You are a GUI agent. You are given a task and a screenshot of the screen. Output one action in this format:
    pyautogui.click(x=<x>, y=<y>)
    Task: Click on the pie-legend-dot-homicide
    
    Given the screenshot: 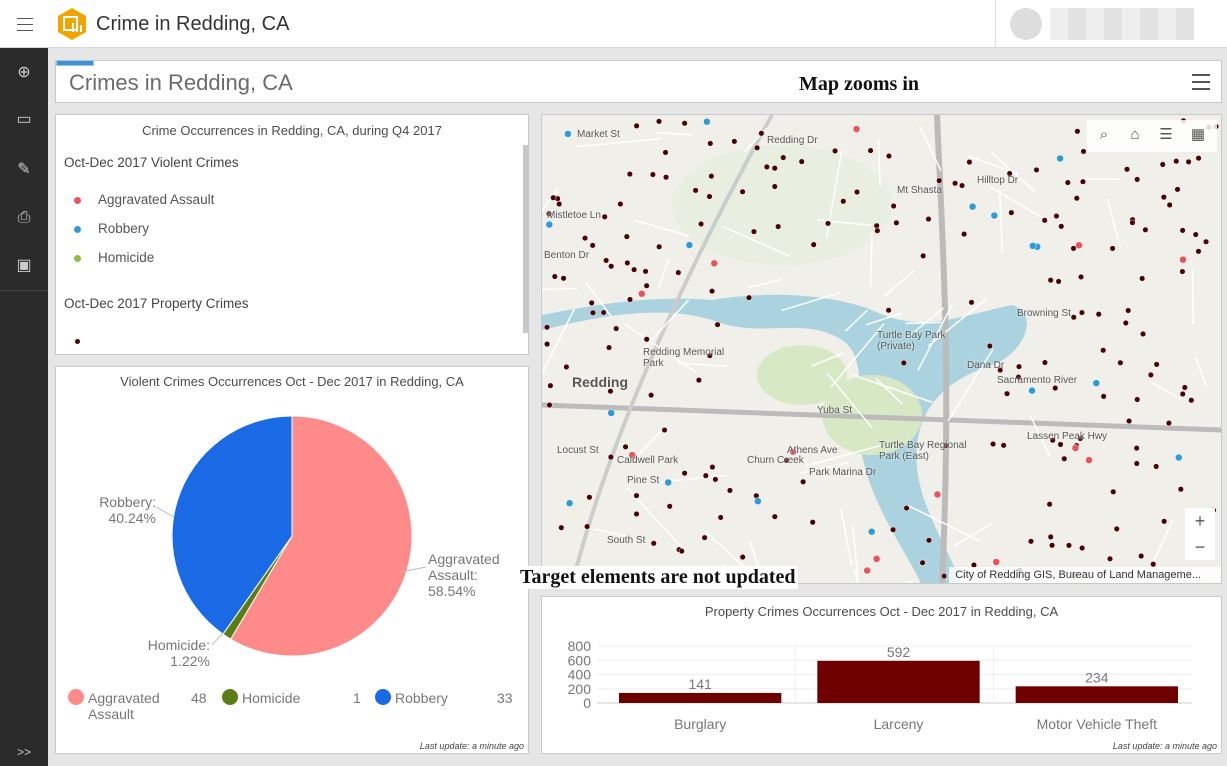 What is the action you would take?
    pyautogui.click(x=230, y=697)
    